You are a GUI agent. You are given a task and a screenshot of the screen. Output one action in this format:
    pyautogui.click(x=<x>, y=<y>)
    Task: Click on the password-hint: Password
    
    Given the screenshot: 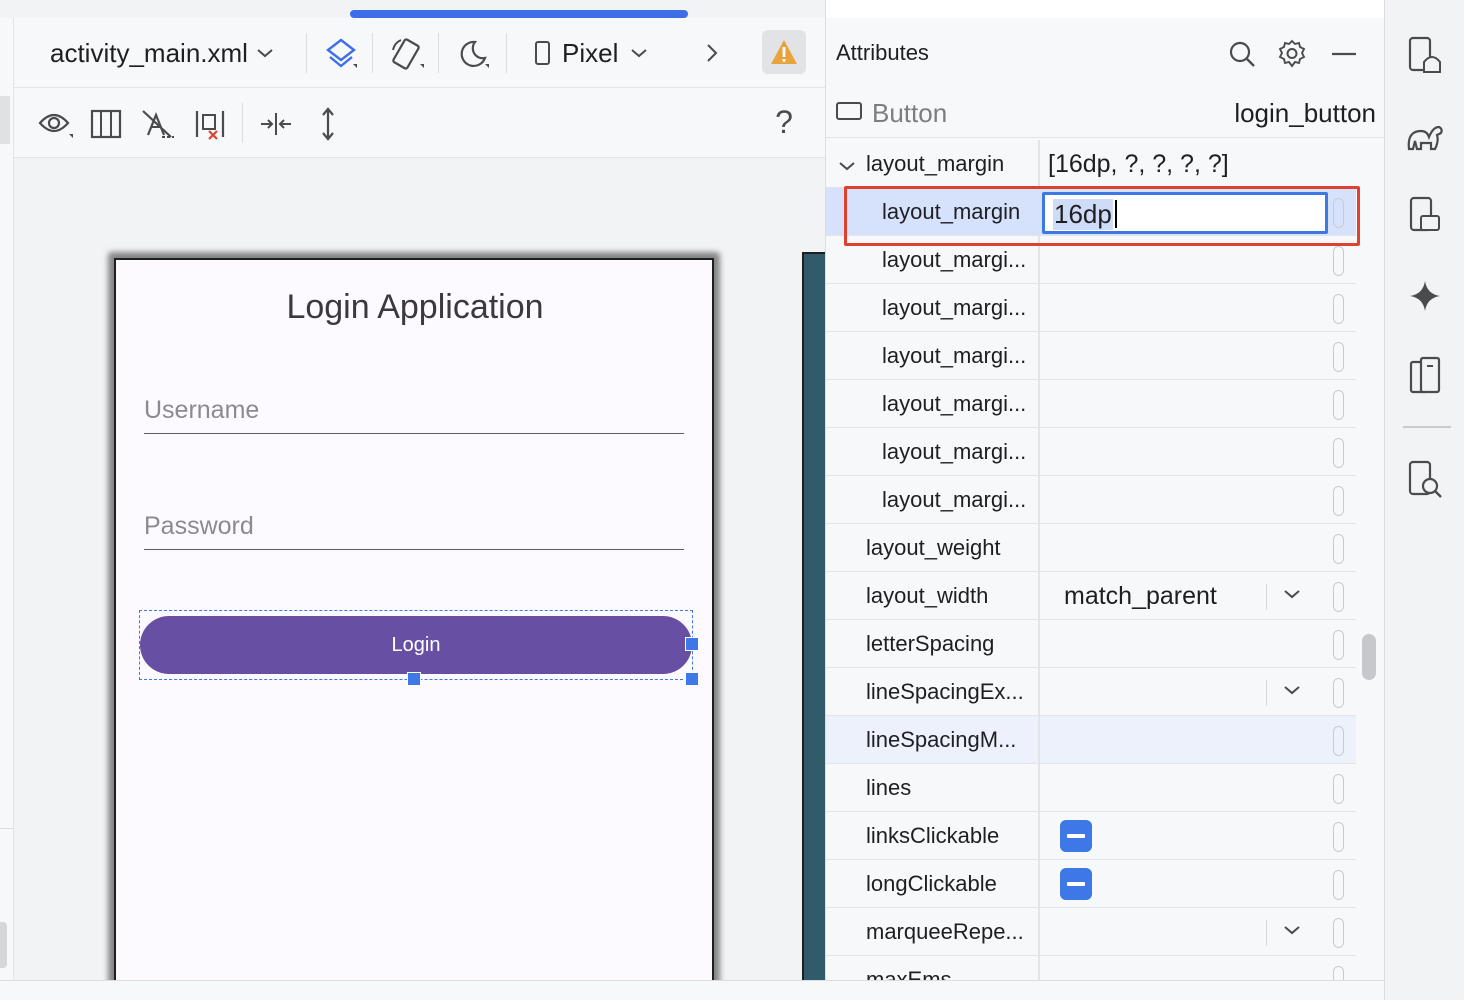 What is the action you would take?
    pyautogui.click(x=199, y=526)
    